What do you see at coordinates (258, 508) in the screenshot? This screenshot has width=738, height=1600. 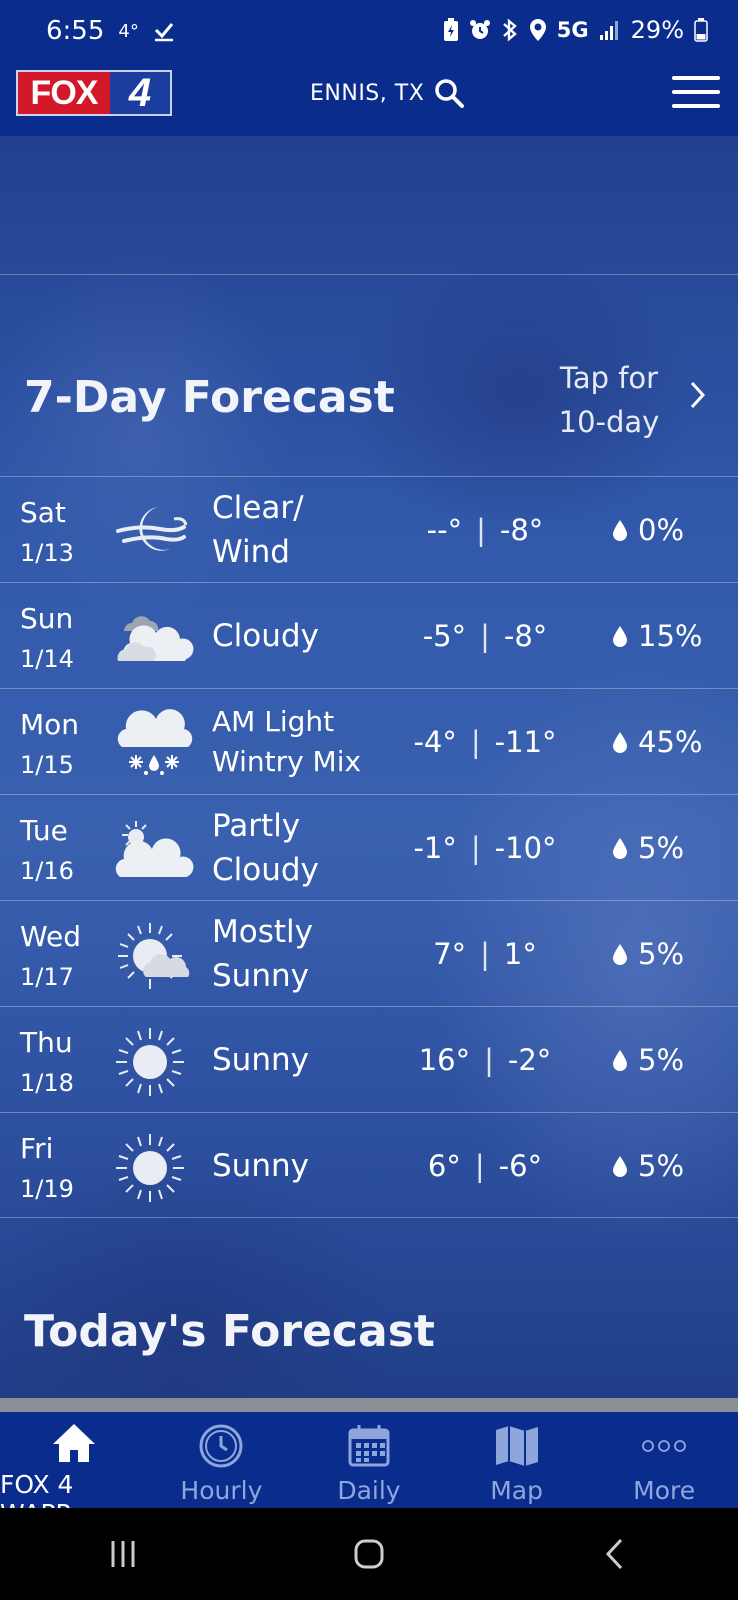 I see `forecast-condition-line1: Clear/` at bounding box center [258, 508].